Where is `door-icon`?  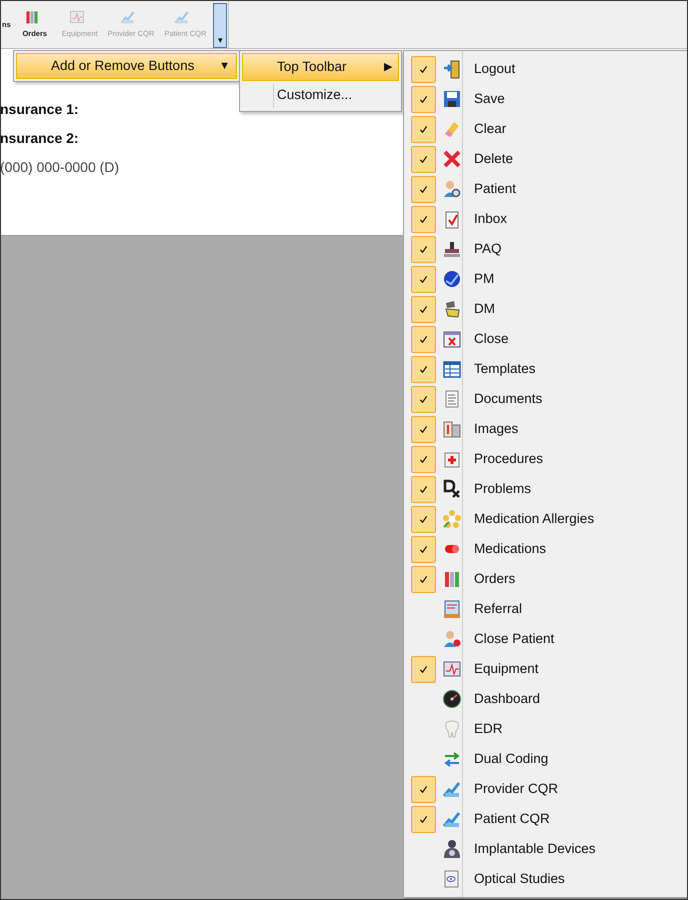 door-icon is located at coordinates (452, 69).